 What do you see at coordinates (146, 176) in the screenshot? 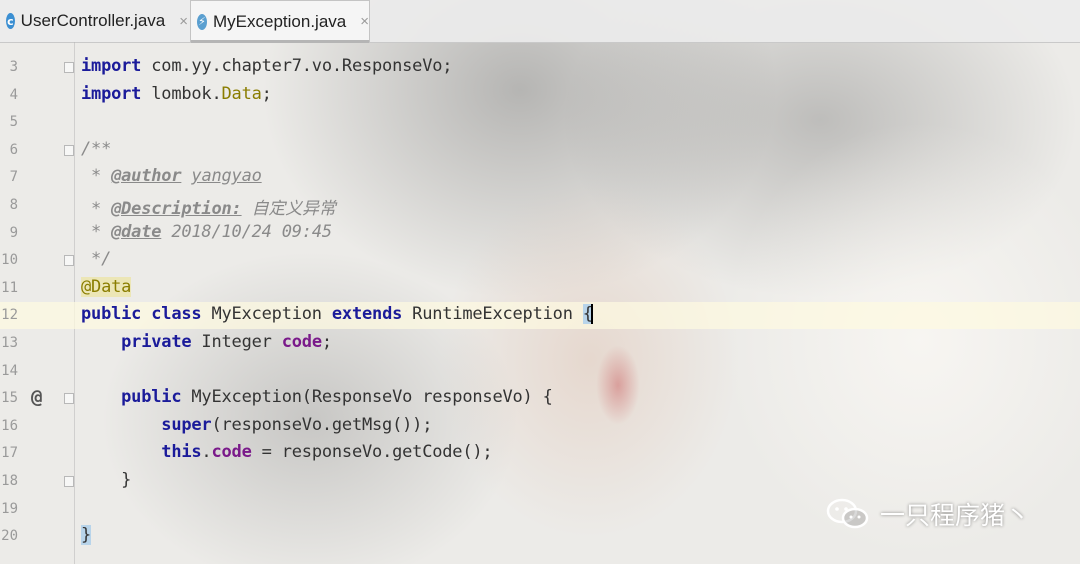
I see `code-token: @author` at bounding box center [146, 176].